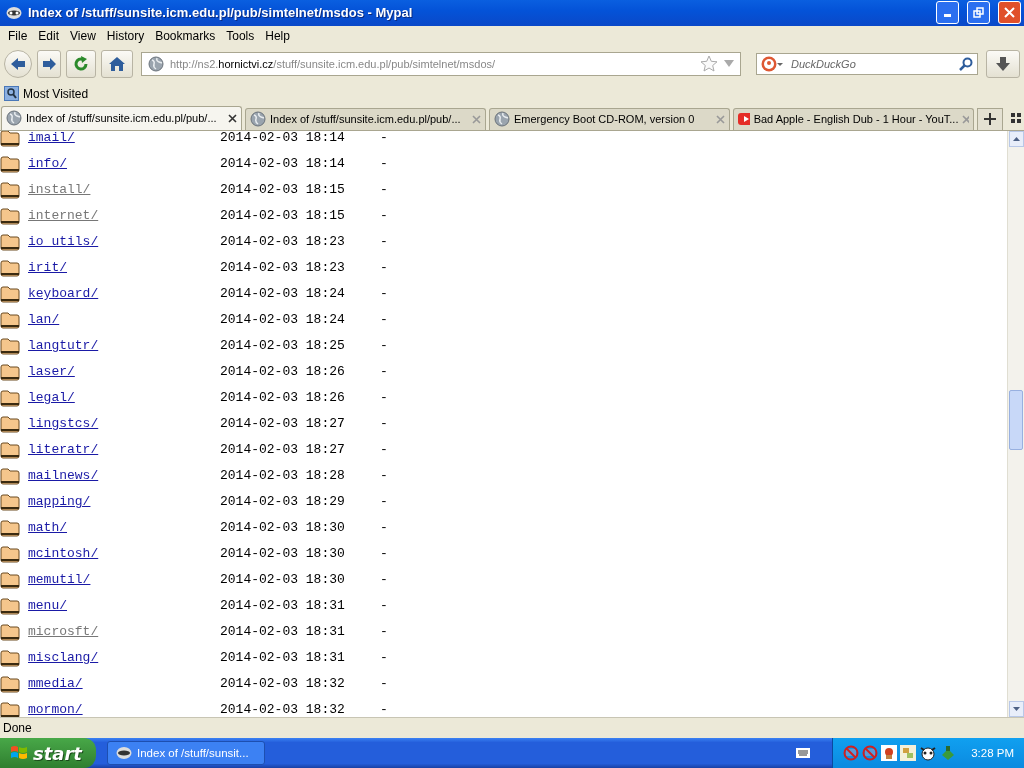  I want to click on close-button, so click(1009, 13).